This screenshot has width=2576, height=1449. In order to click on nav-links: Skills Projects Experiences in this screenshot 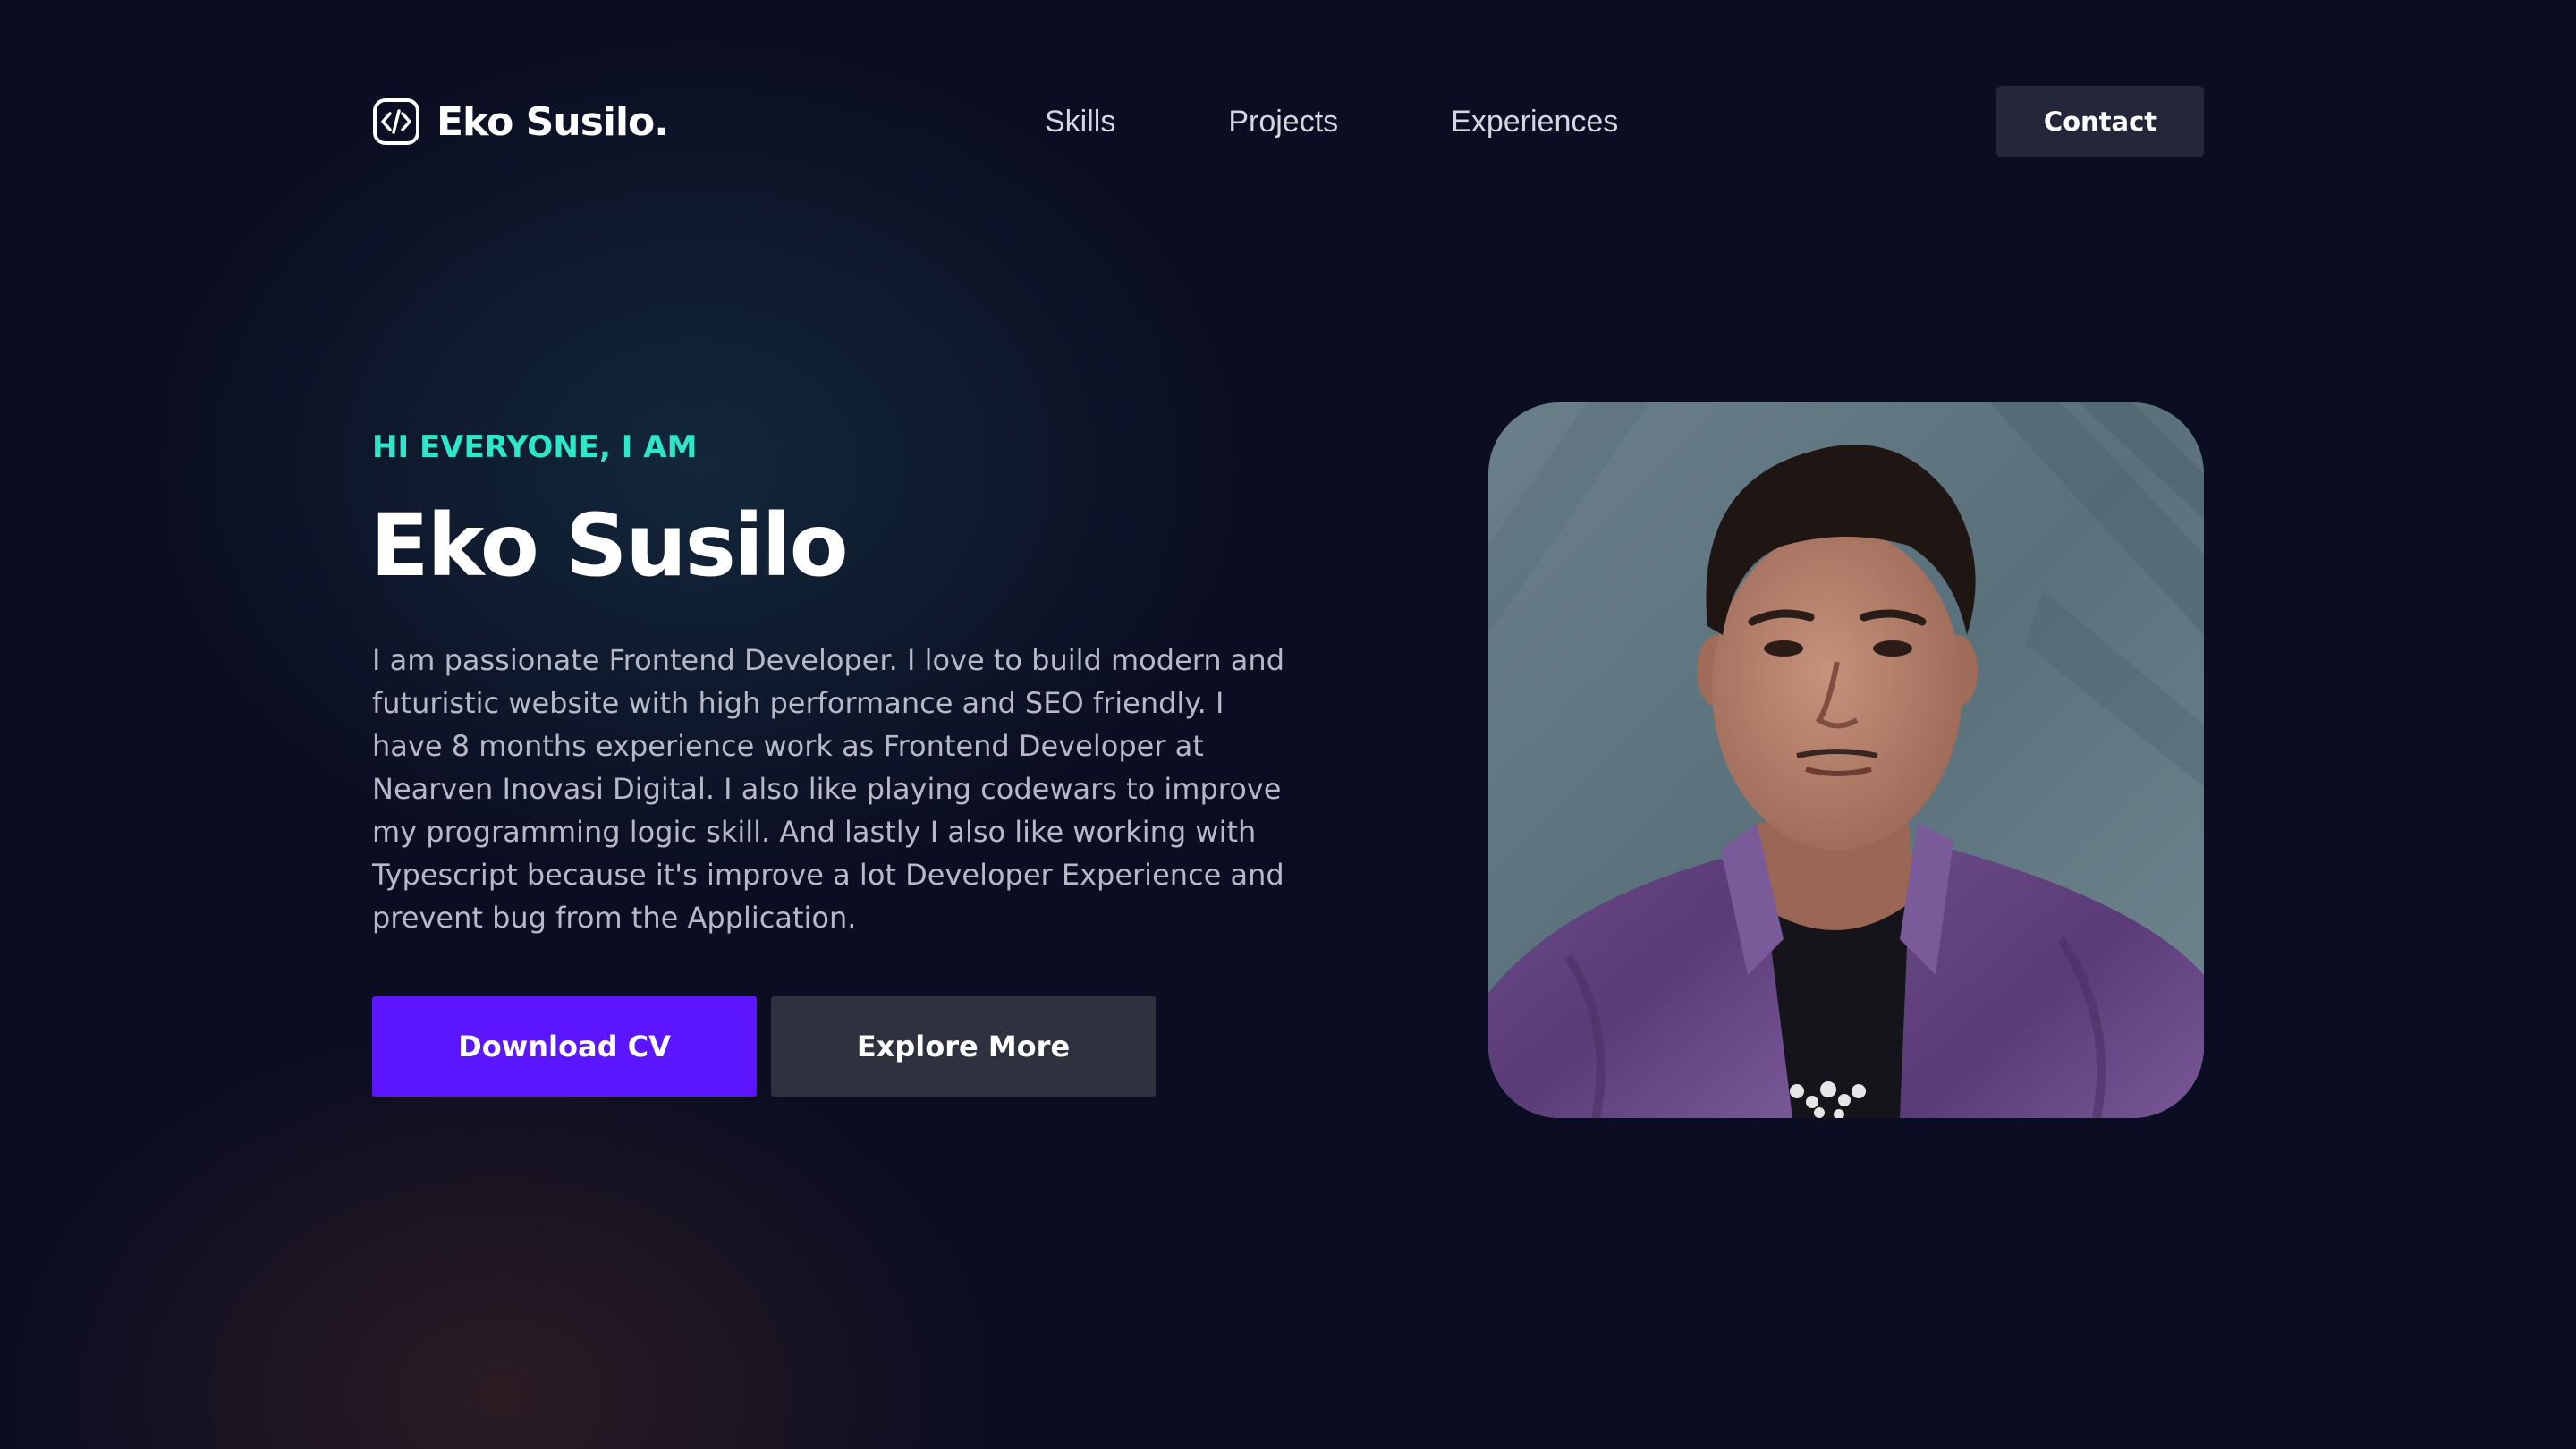, I will do `click(1331, 121)`.